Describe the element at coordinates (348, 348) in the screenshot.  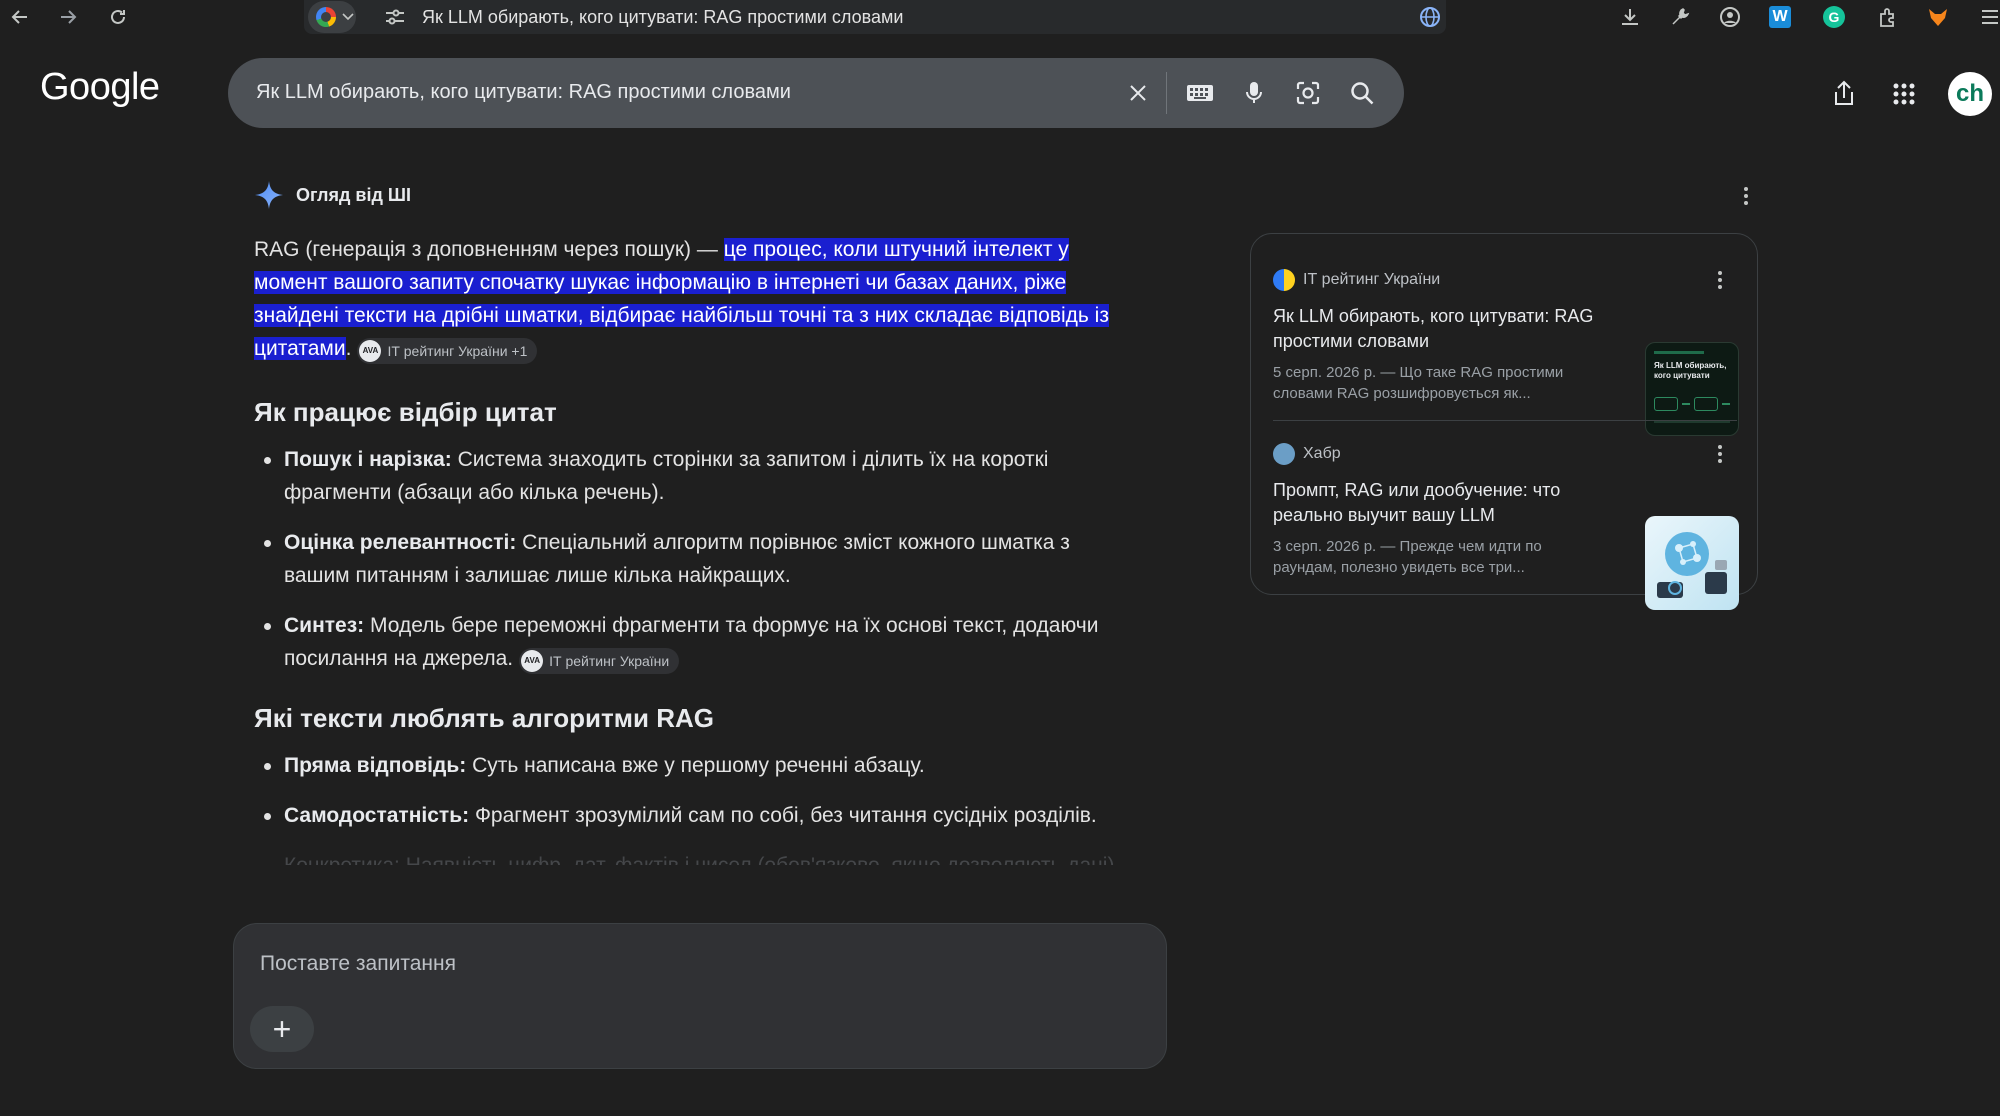
I see `intro-end: .` at that location.